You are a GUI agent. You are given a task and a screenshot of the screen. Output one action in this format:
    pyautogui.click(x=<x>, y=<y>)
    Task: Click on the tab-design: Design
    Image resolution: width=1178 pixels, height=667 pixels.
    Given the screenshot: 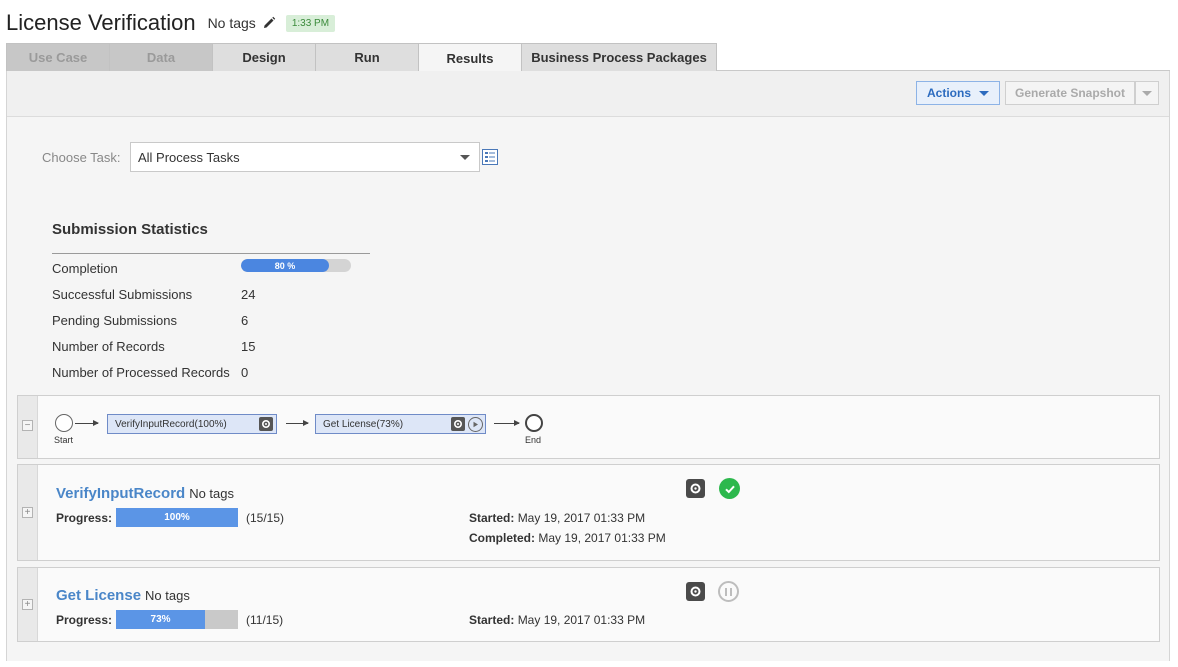 What is the action you would take?
    pyautogui.click(x=264, y=57)
    